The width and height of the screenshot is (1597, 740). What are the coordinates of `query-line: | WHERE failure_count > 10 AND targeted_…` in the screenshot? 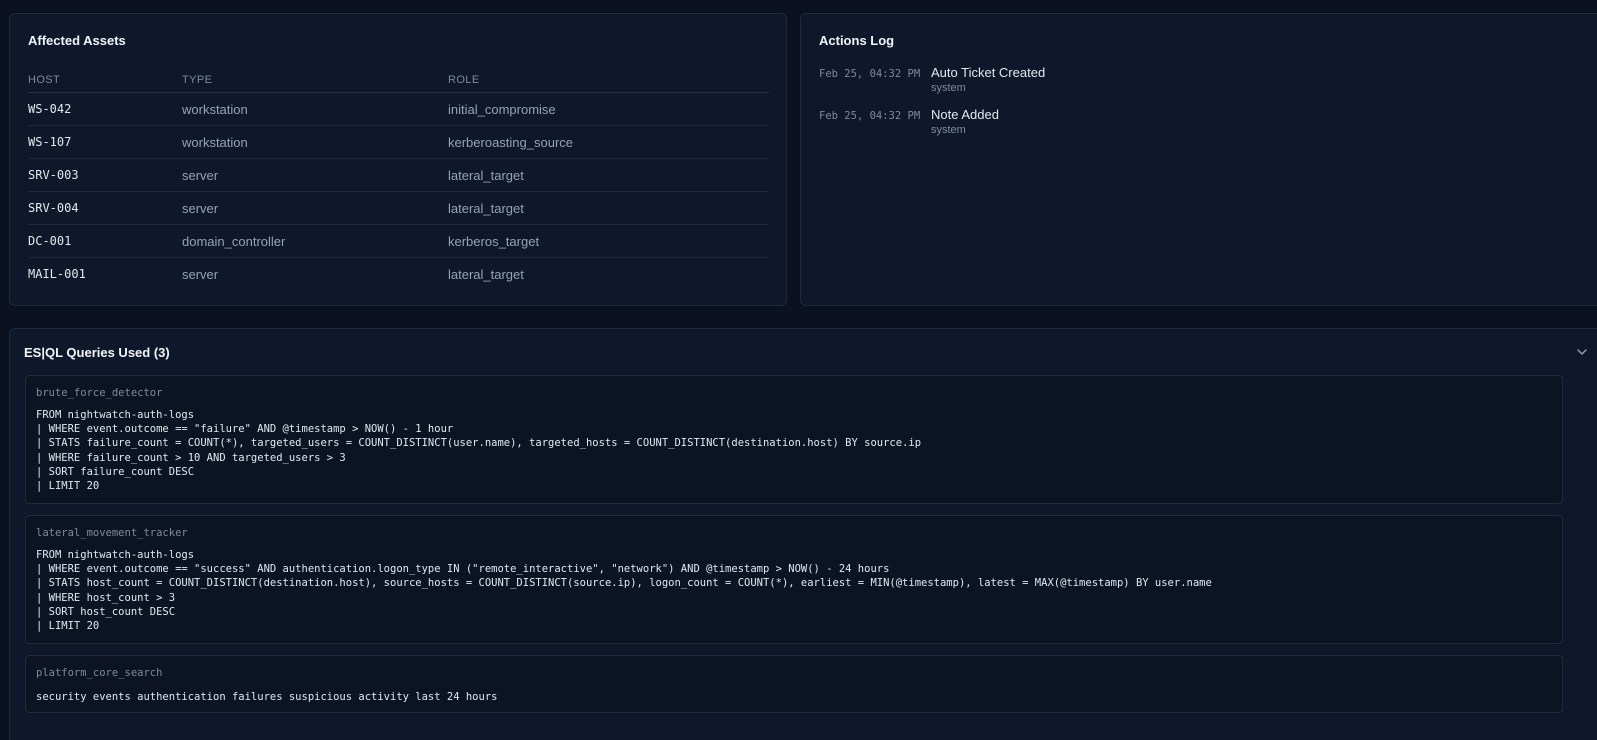 It's located at (191, 457).